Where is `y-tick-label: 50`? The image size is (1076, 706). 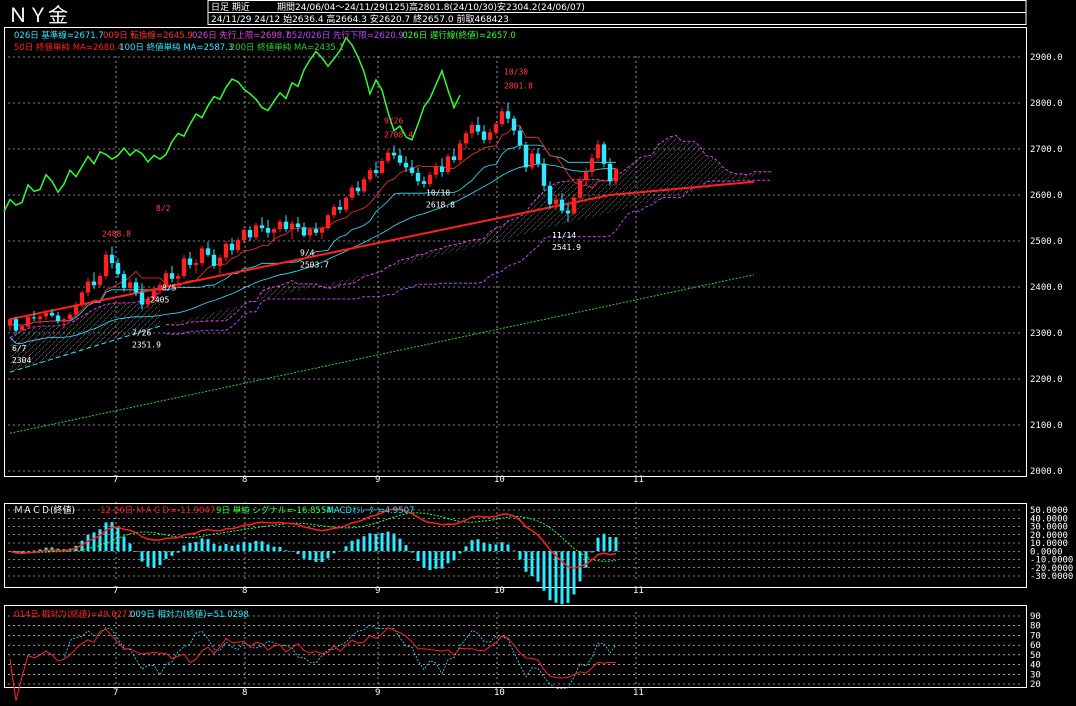
y-tick-label: 50 is located at coordinates (1035, 656).